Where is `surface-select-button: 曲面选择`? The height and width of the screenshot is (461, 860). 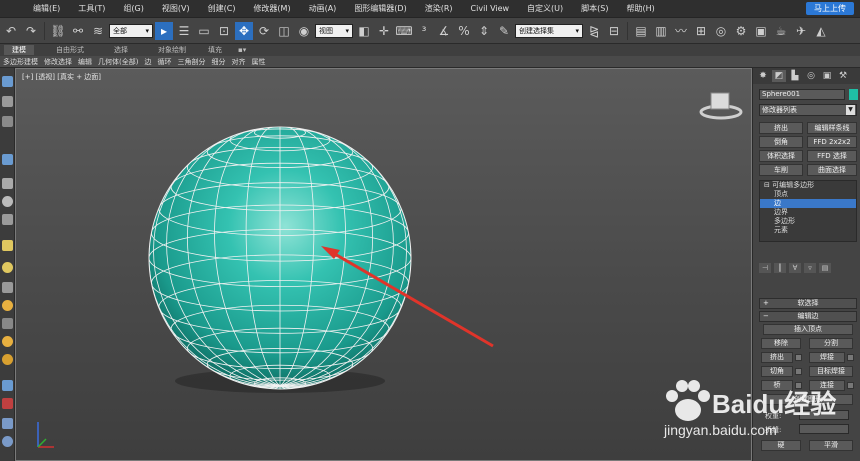
surface-select-button: 曲面选择 is located at coordinates (832, 170).